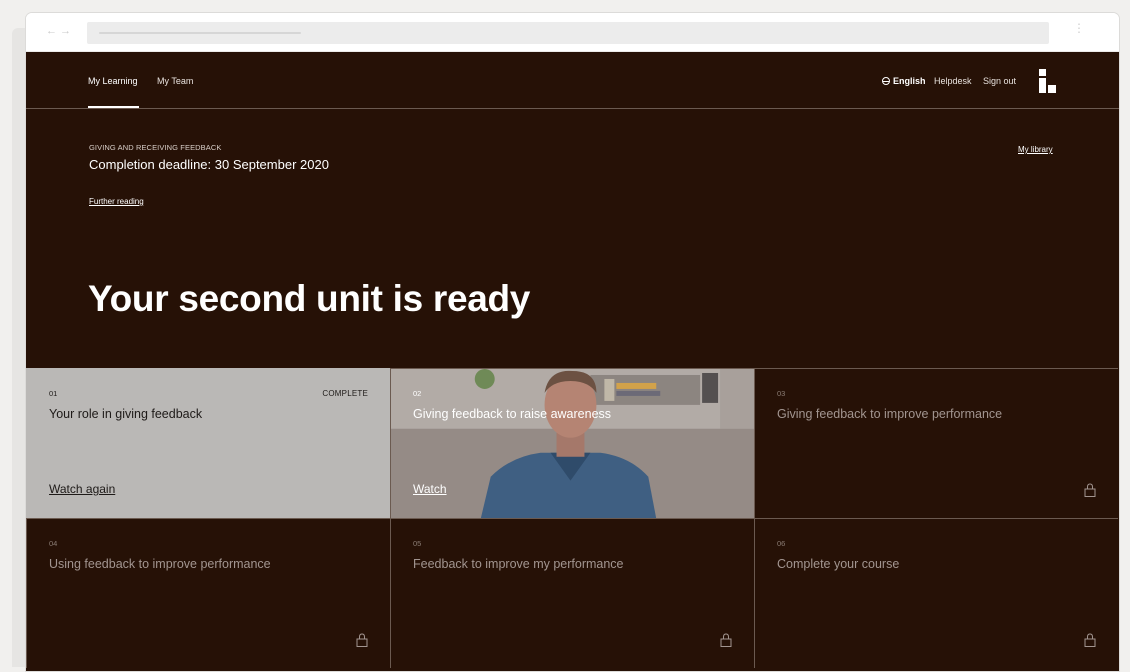 This screenshot has height=672, width=1130. Describe the element at coordinates (572, 593) in the screenshot. I see `unit-card-05: 05 Feedback to improve my performance` at that location.